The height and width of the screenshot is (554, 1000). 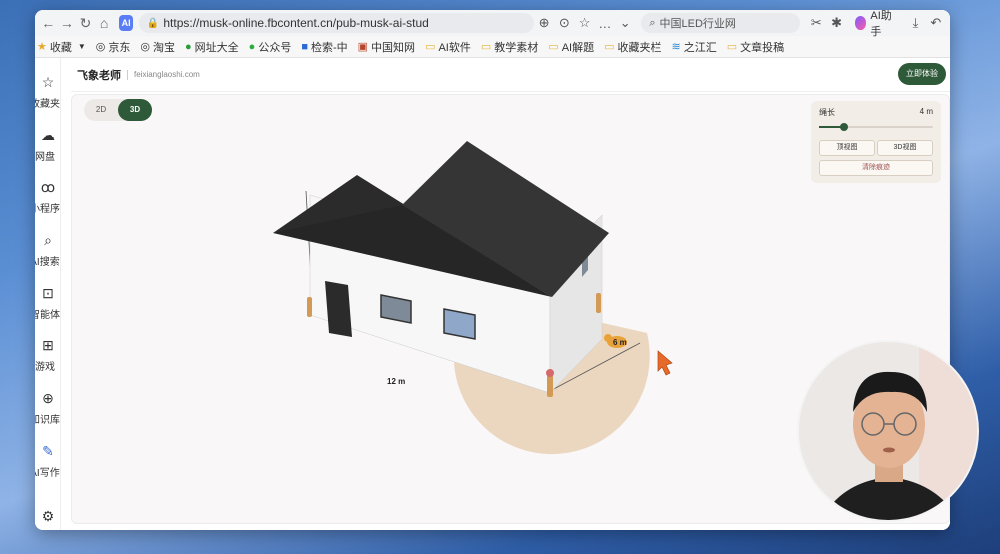 I want to click on width-label: 6 m, so click(x=620, y=342).